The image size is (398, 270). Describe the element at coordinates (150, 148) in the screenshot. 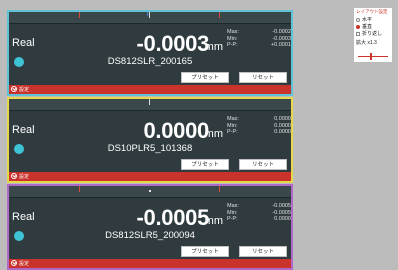

I see `sensor-name: DS10PLR5_101368` at that location.